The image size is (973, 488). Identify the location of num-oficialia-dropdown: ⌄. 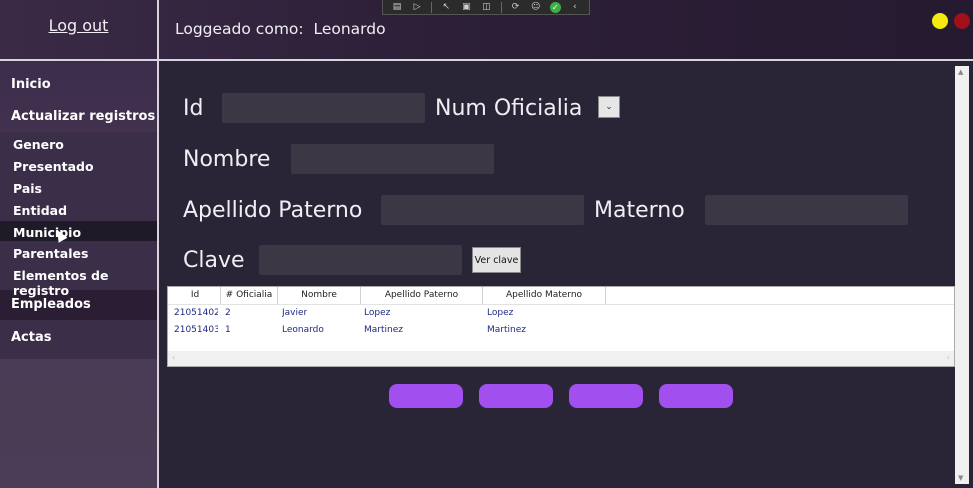
(609, 107).